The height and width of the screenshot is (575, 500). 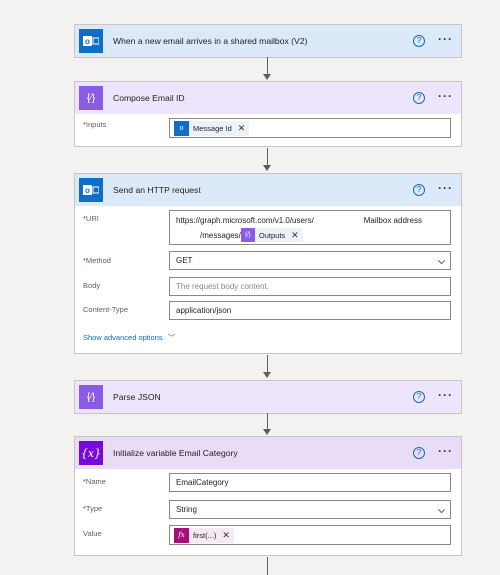 What do you see at coordinates (91, 453) in the screenshot?
I see `variable-icon: {x}` at bounding box center [91, 453].